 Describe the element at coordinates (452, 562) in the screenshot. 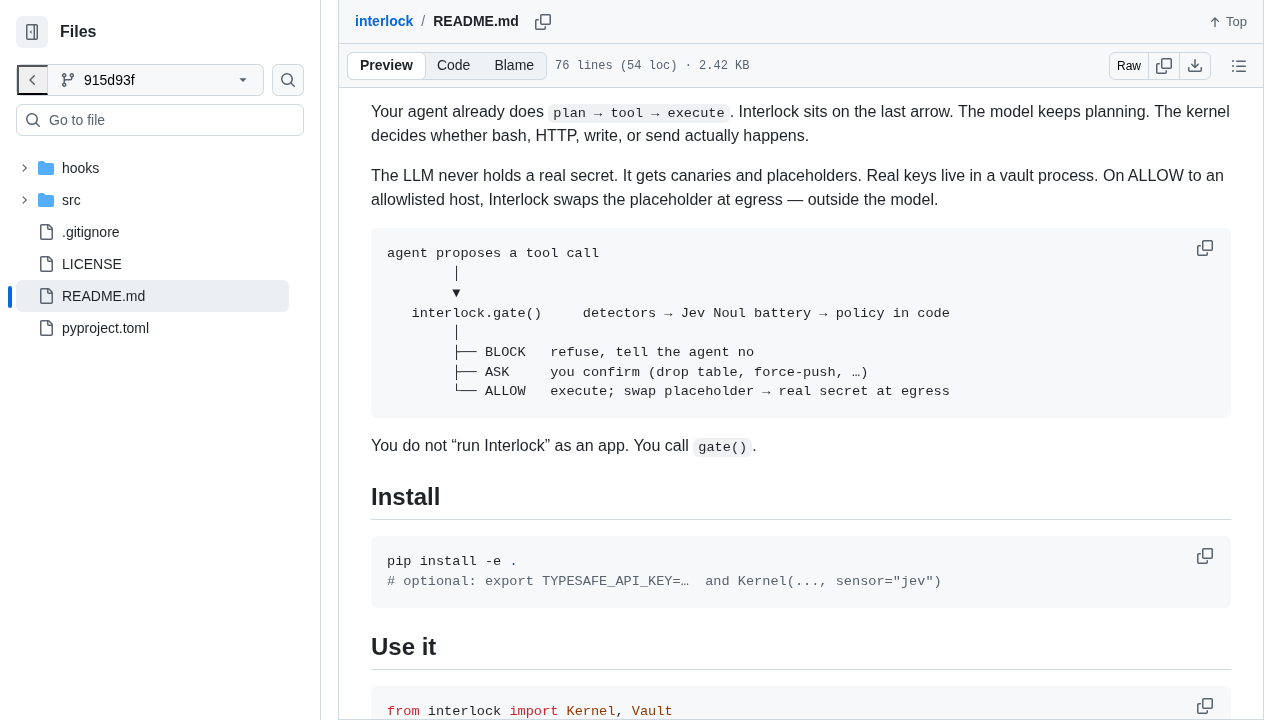

I see `code-line: pip install -e .` at that location.